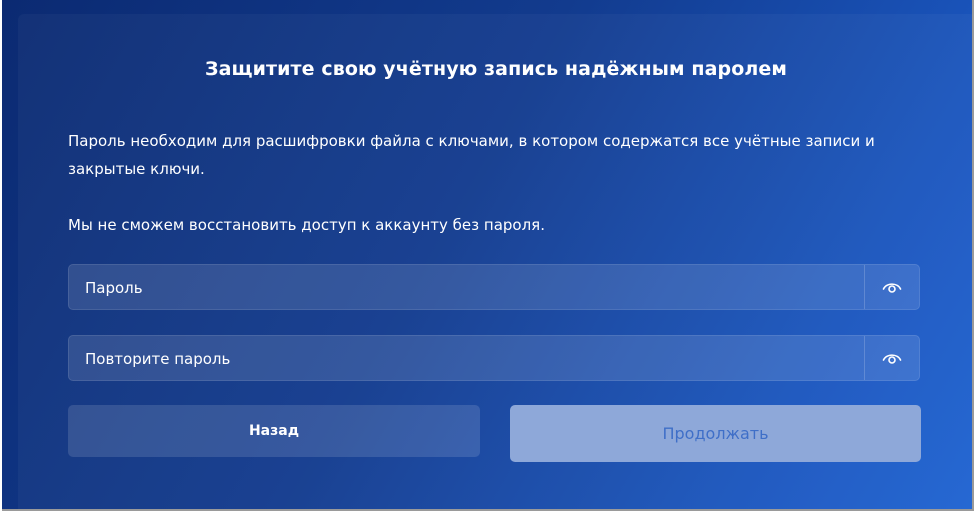  Describe the element at coordinates (494, 358) in the screenshot. I see `repeat-password-field: Повторите пароль` at that location.